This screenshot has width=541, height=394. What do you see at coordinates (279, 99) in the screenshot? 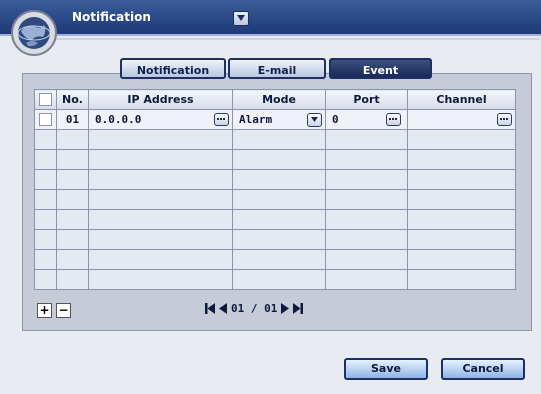
I see `column-header-mode: Mode` at bounding box center [279, 99].